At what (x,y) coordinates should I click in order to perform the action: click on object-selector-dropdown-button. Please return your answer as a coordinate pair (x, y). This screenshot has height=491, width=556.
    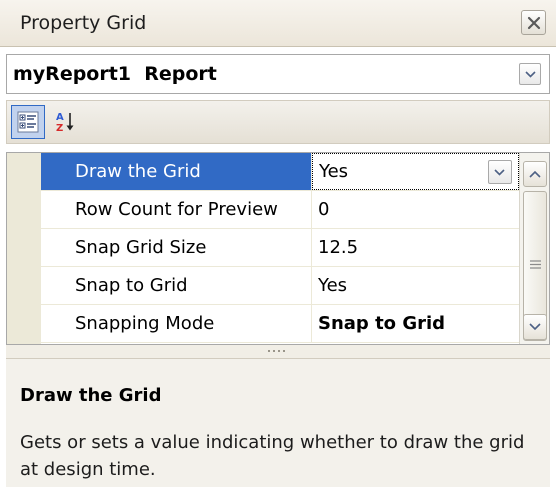
    Looking at the image, I should click on (530, 74).